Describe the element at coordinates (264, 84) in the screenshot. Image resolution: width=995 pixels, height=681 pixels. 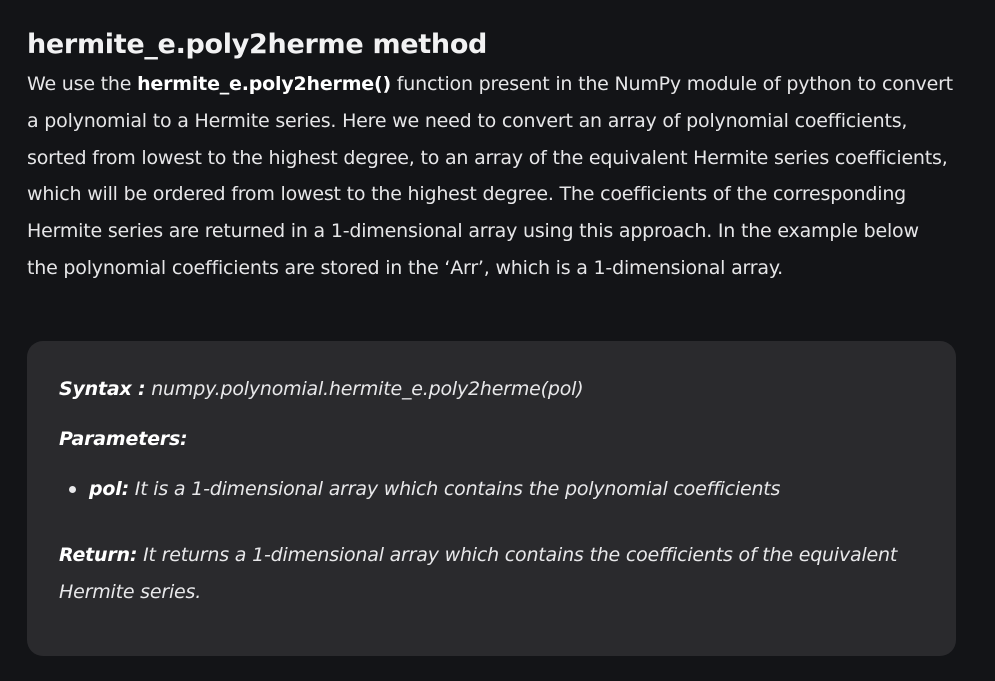
I see `function-name: hermite_e.poly2herme()` at that location.